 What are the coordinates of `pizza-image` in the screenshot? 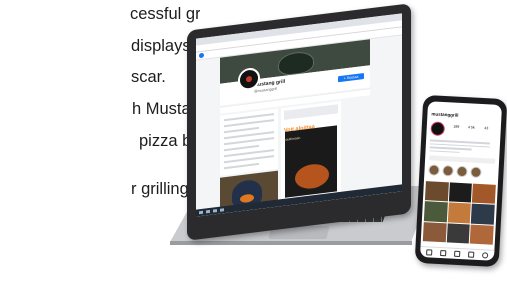 It's located at (312, 176).